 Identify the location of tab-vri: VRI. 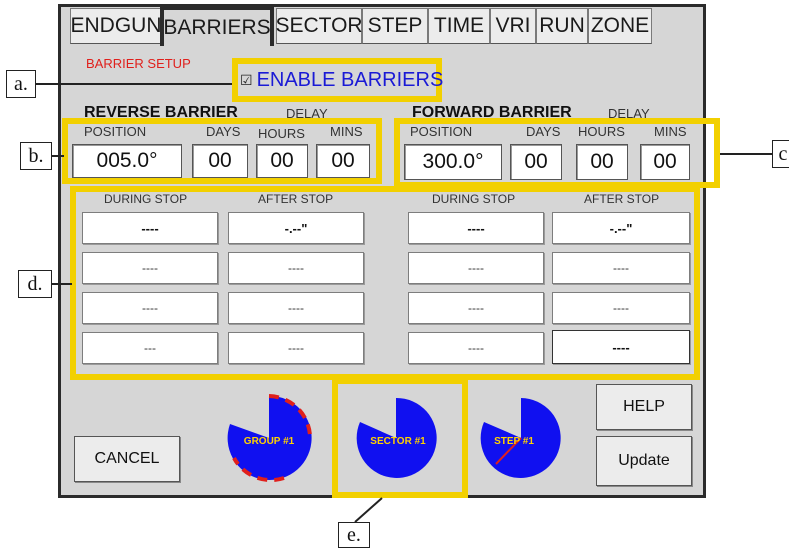
(513, 26).